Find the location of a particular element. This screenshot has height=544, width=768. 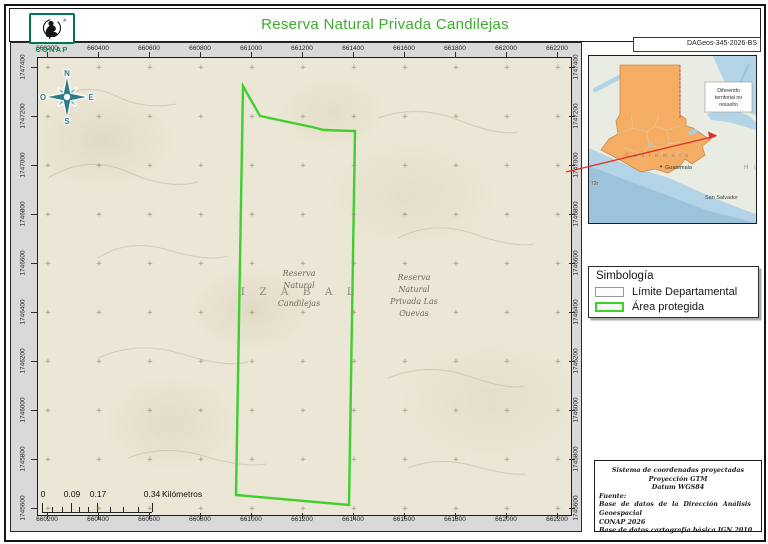

compass-south-label: S is located at coordinates (67, 121).